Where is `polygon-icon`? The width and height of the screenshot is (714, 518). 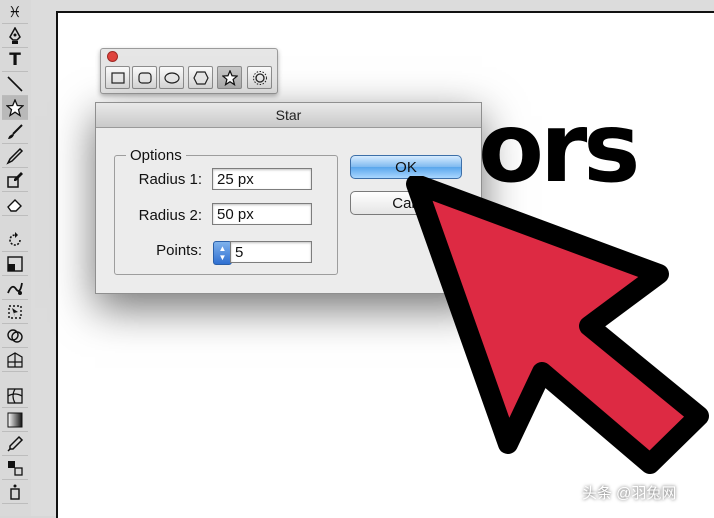 polygon-icon is located at coordinates (200, 77).